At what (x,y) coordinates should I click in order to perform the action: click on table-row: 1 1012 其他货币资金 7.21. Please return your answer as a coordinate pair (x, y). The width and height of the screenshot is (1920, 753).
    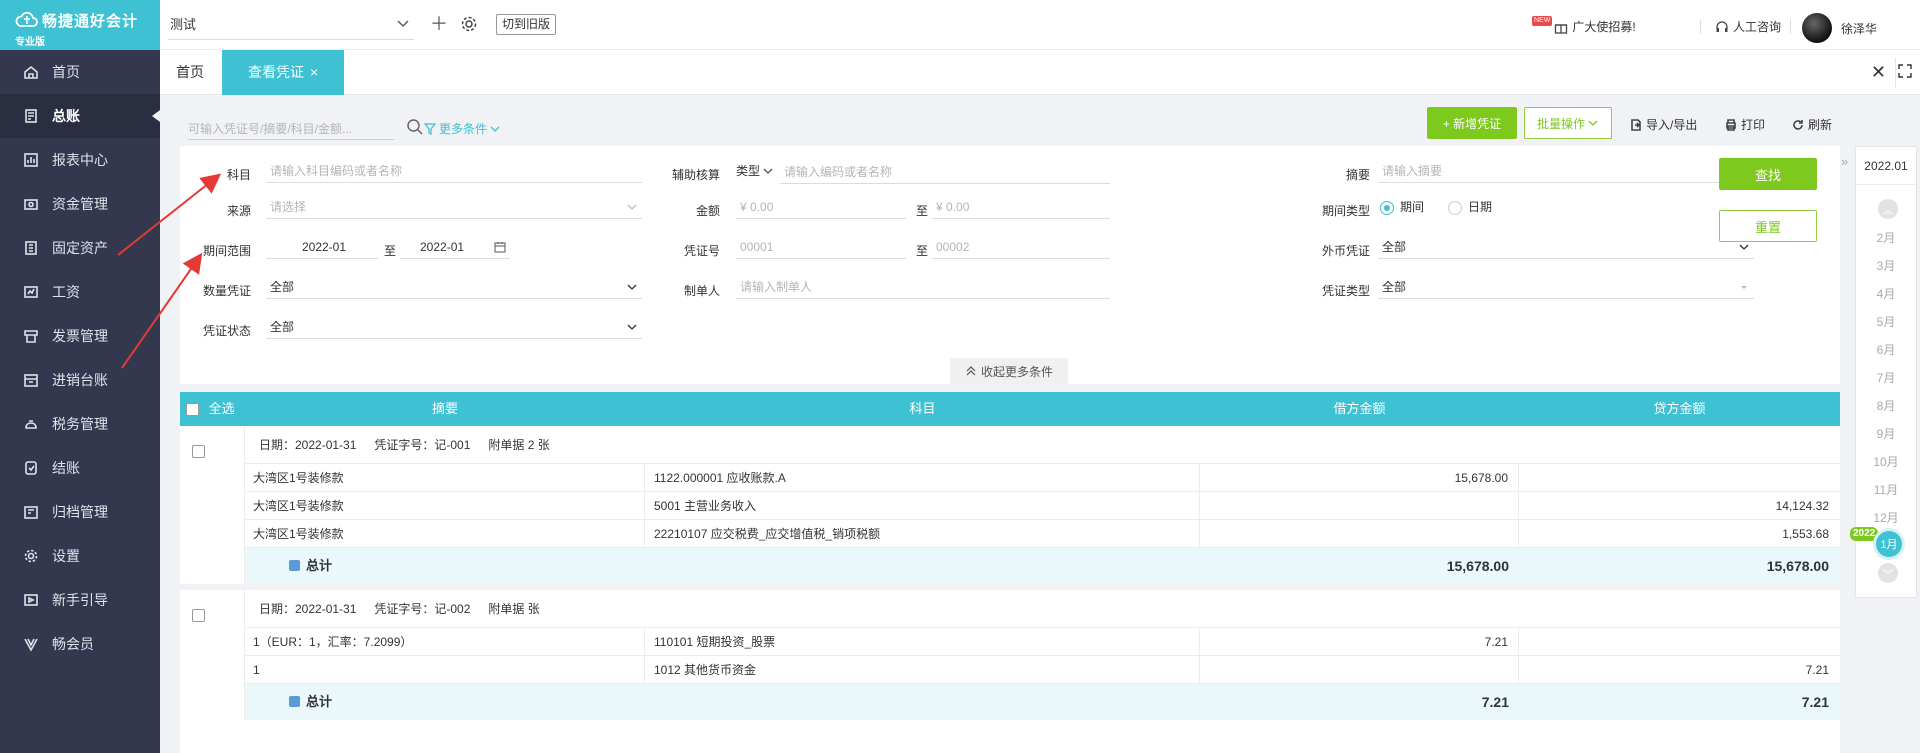
    Looking at the image, I should click on (1042, 670).